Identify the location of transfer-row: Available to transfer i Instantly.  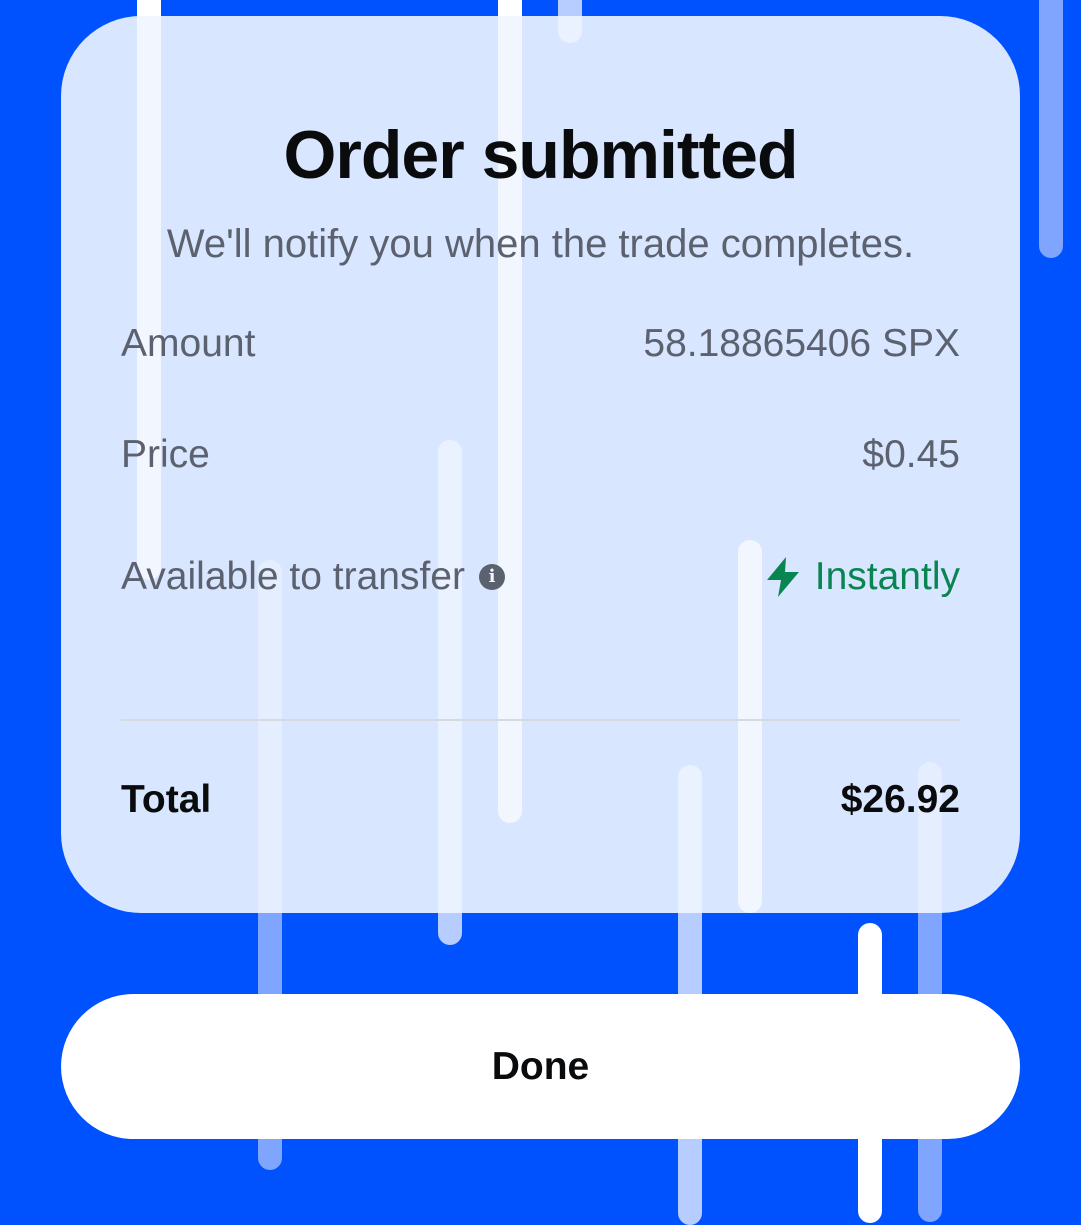
(540, 577).